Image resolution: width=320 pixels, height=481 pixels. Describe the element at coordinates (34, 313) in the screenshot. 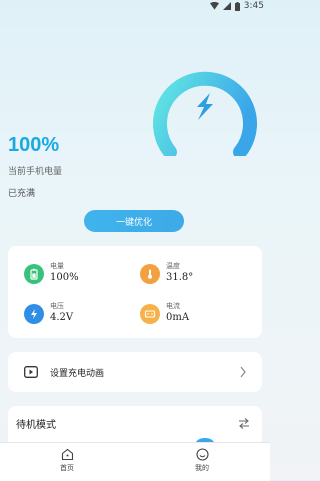

I see `voltage-bolt-icon` at that location.